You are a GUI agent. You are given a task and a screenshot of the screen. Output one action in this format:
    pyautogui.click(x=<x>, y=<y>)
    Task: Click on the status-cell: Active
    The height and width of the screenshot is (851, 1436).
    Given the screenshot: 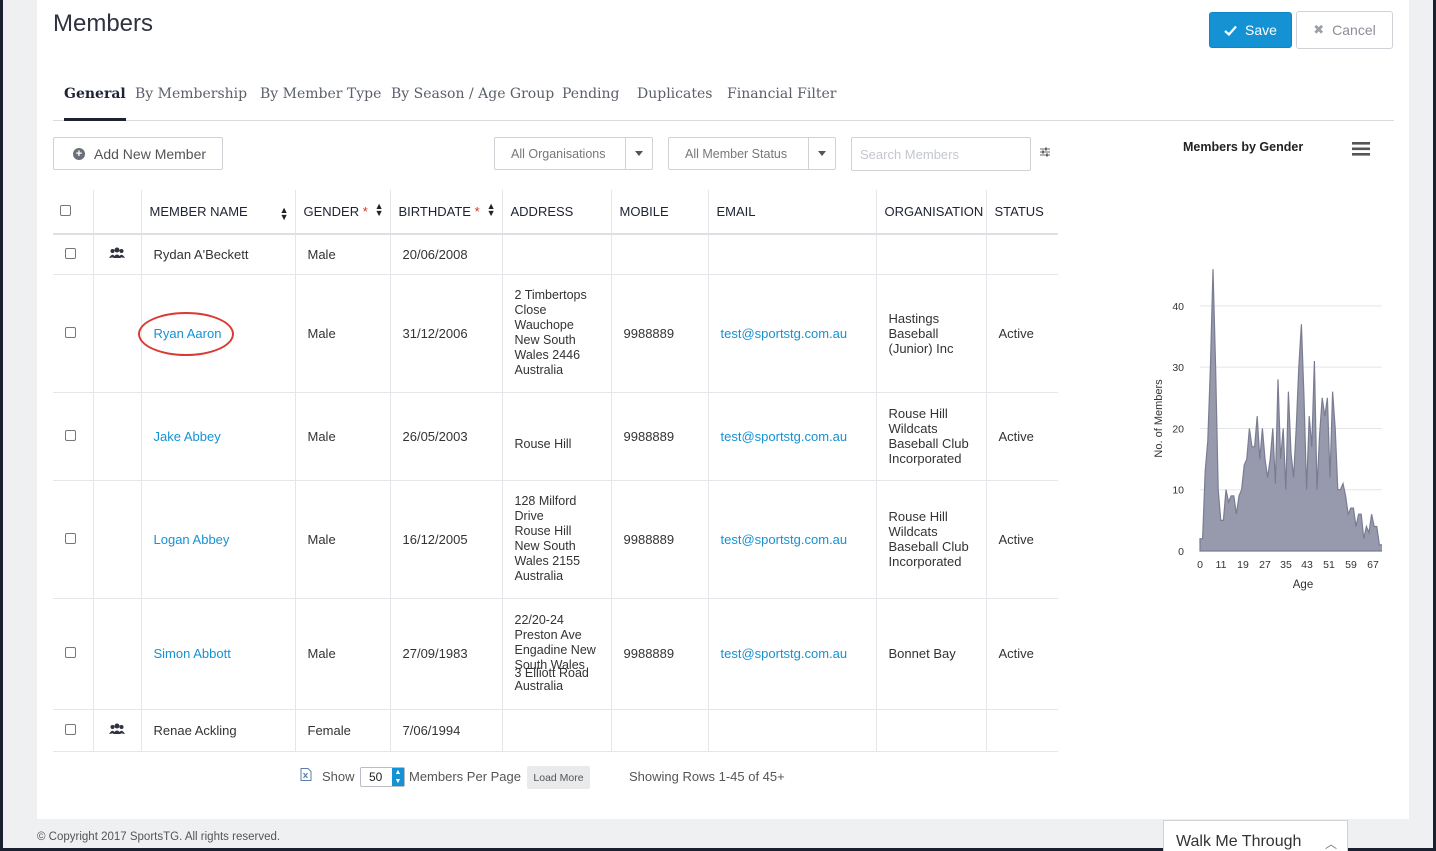 What is the action you would take?
    pyautogui.click(x=1022, y=539)
    